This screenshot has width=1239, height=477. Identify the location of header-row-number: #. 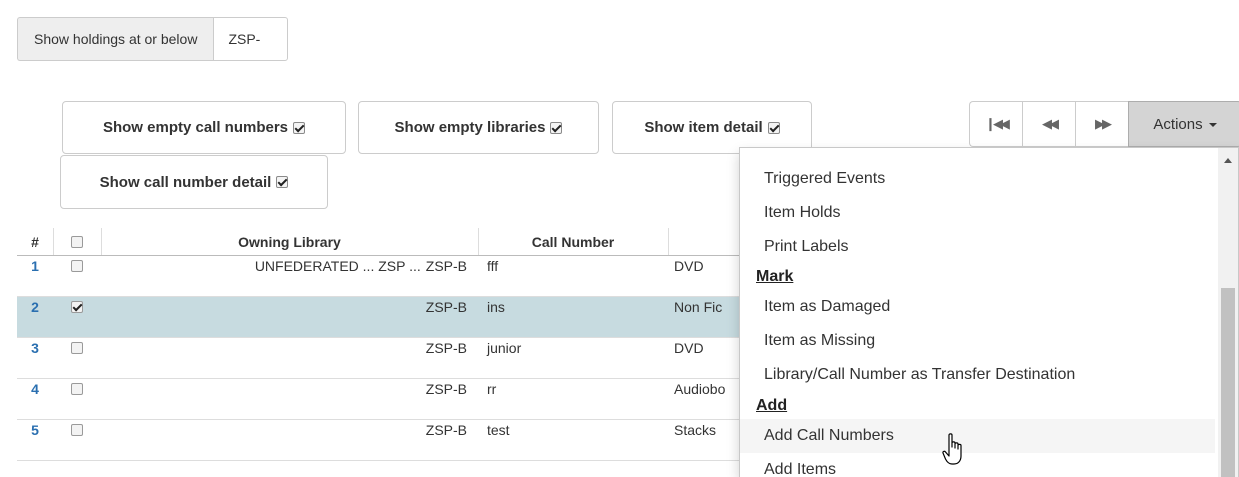
(35, 241).